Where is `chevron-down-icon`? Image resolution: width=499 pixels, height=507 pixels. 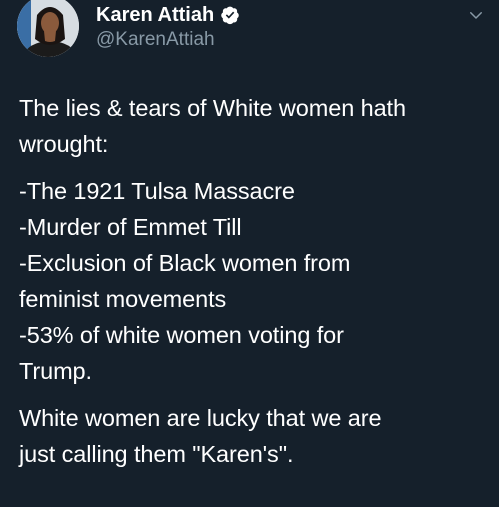 chevron-down-icon is located at coordinates (476, 15).